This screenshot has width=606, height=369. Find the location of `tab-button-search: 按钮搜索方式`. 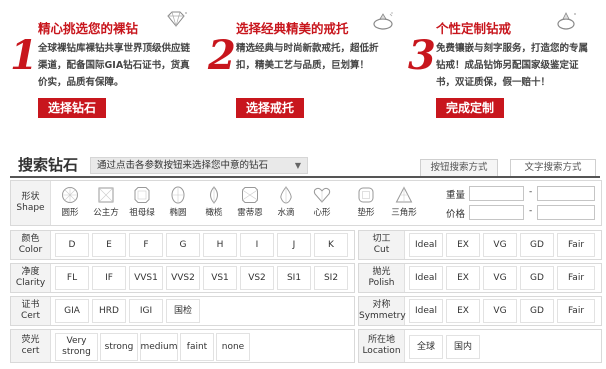

tab-button-search: 按钮搜索方式 is located at coordinates (459, 167).